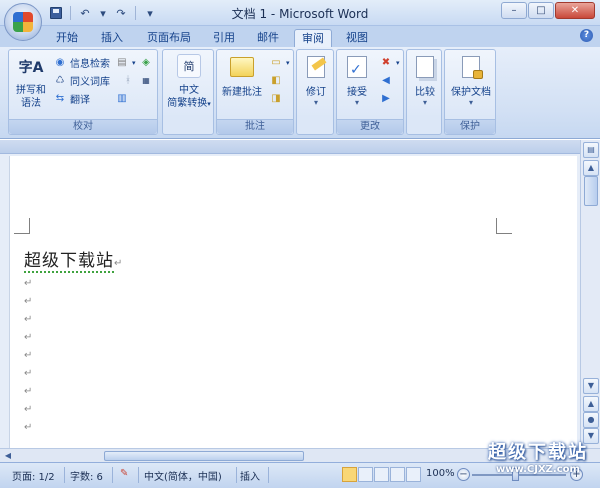 The height and width of the screenshot is (488, 600). I want to click on thesaurus-icon: ♺, so click(60, 80).